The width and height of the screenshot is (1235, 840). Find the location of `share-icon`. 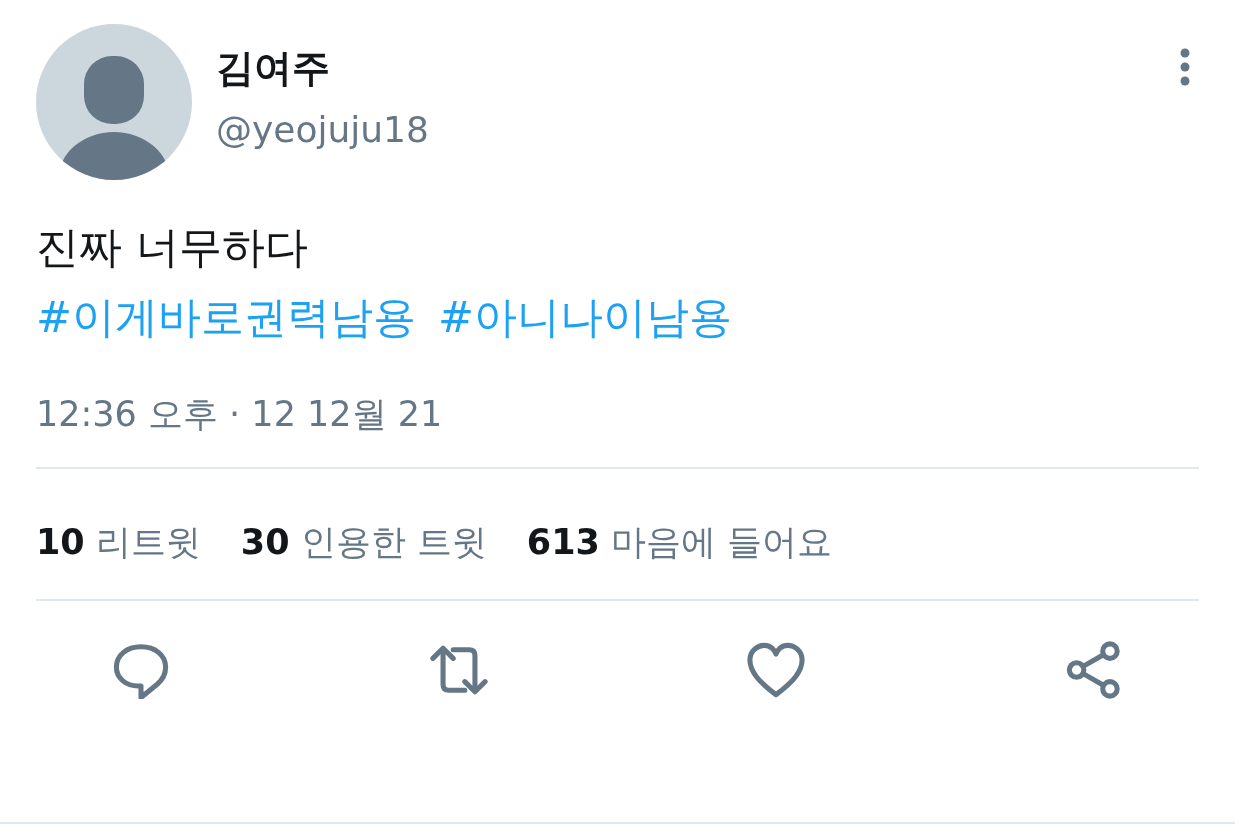

share-icon is located at coordinates (1093, 670).